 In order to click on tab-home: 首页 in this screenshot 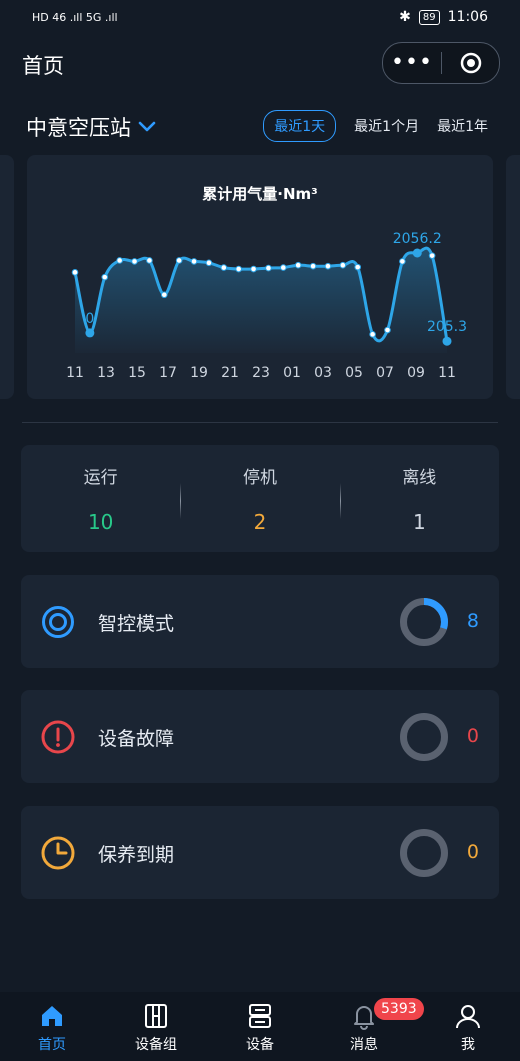, I will do `click(52, 1026)`.